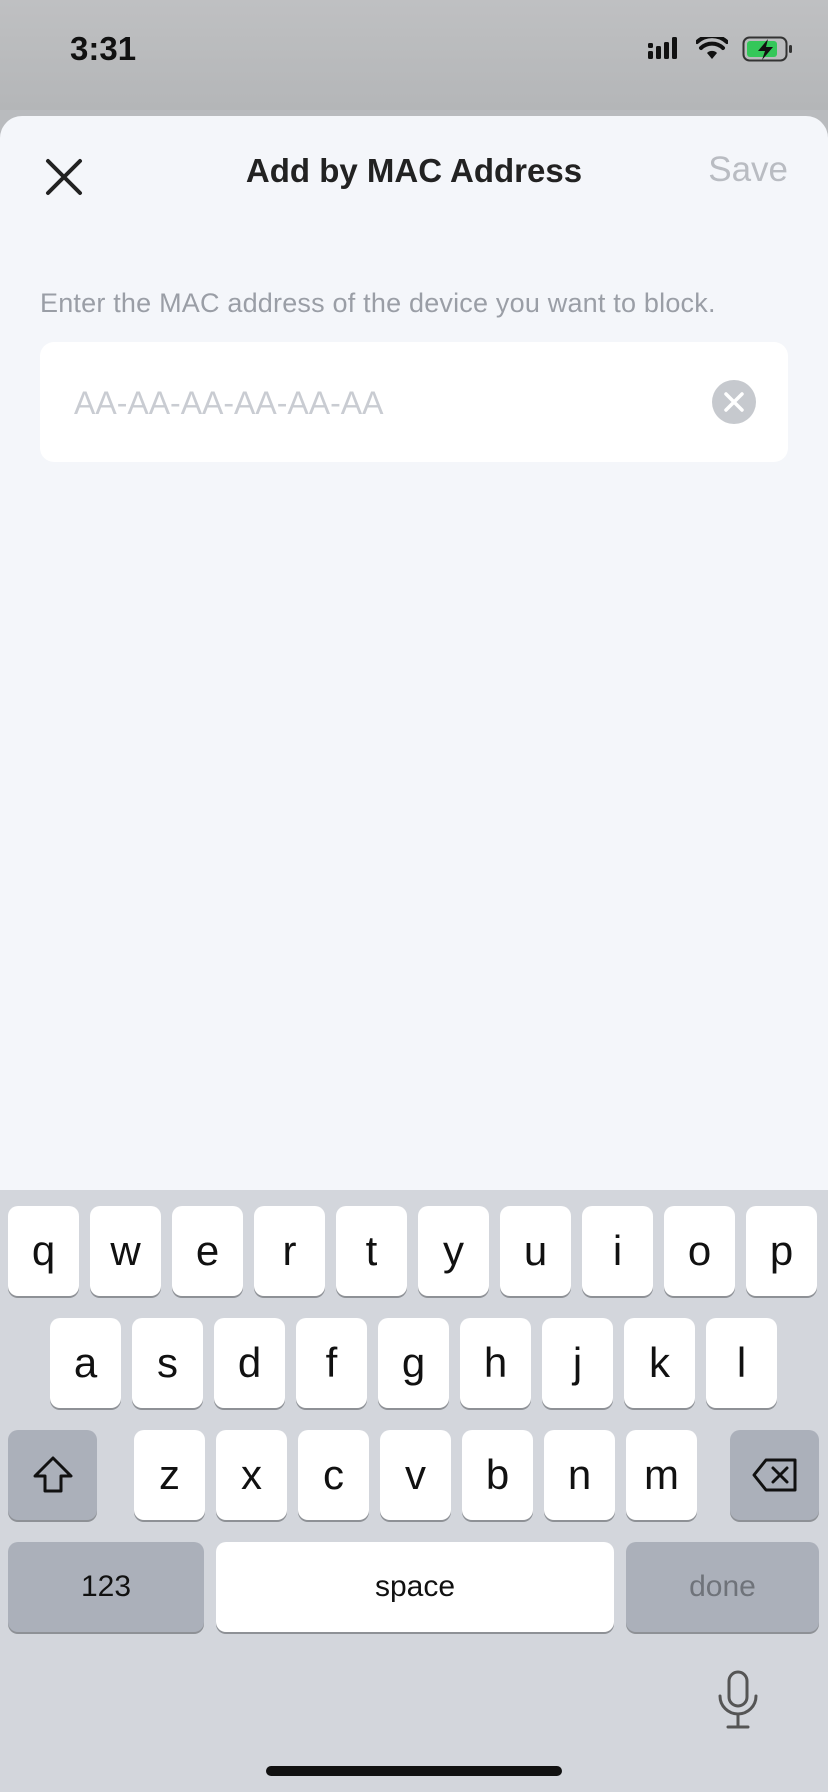  I want to click on key-k: k, so click(659, 1363).